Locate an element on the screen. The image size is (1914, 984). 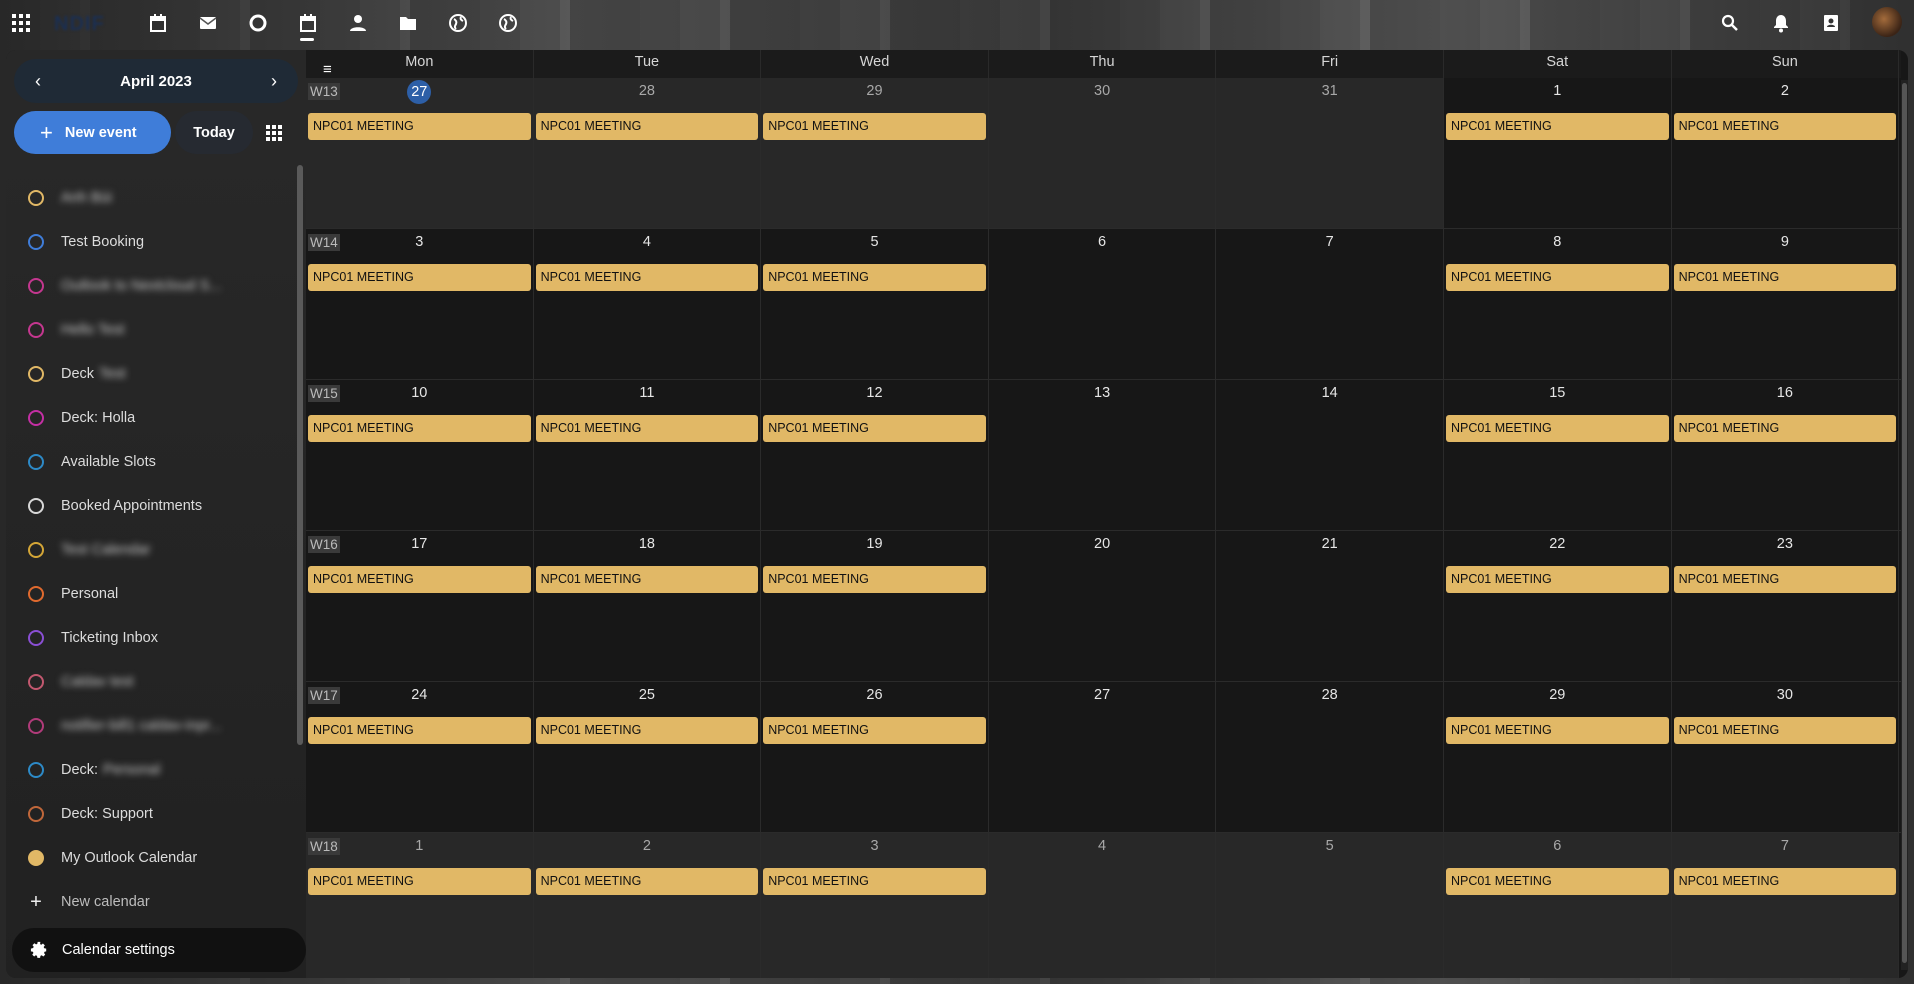
day-number: 13 is located at coordinates (1102, 393).